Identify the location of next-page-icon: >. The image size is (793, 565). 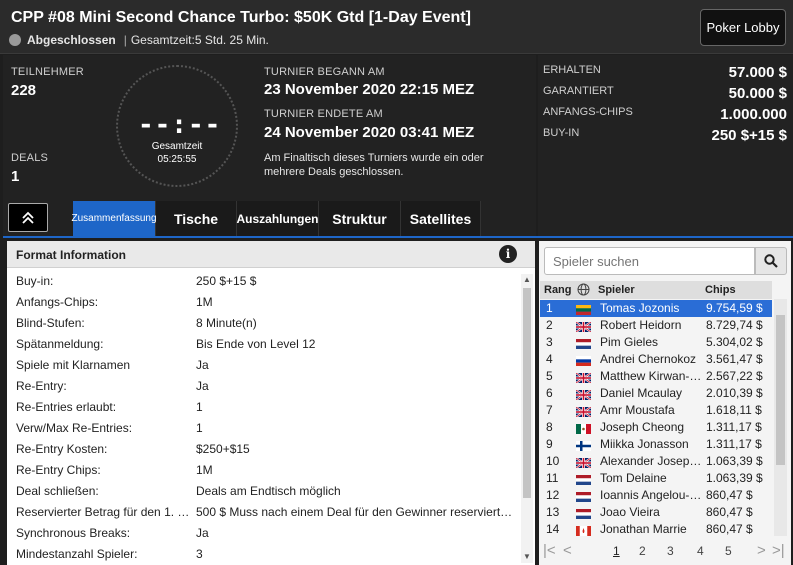
(761, 550).